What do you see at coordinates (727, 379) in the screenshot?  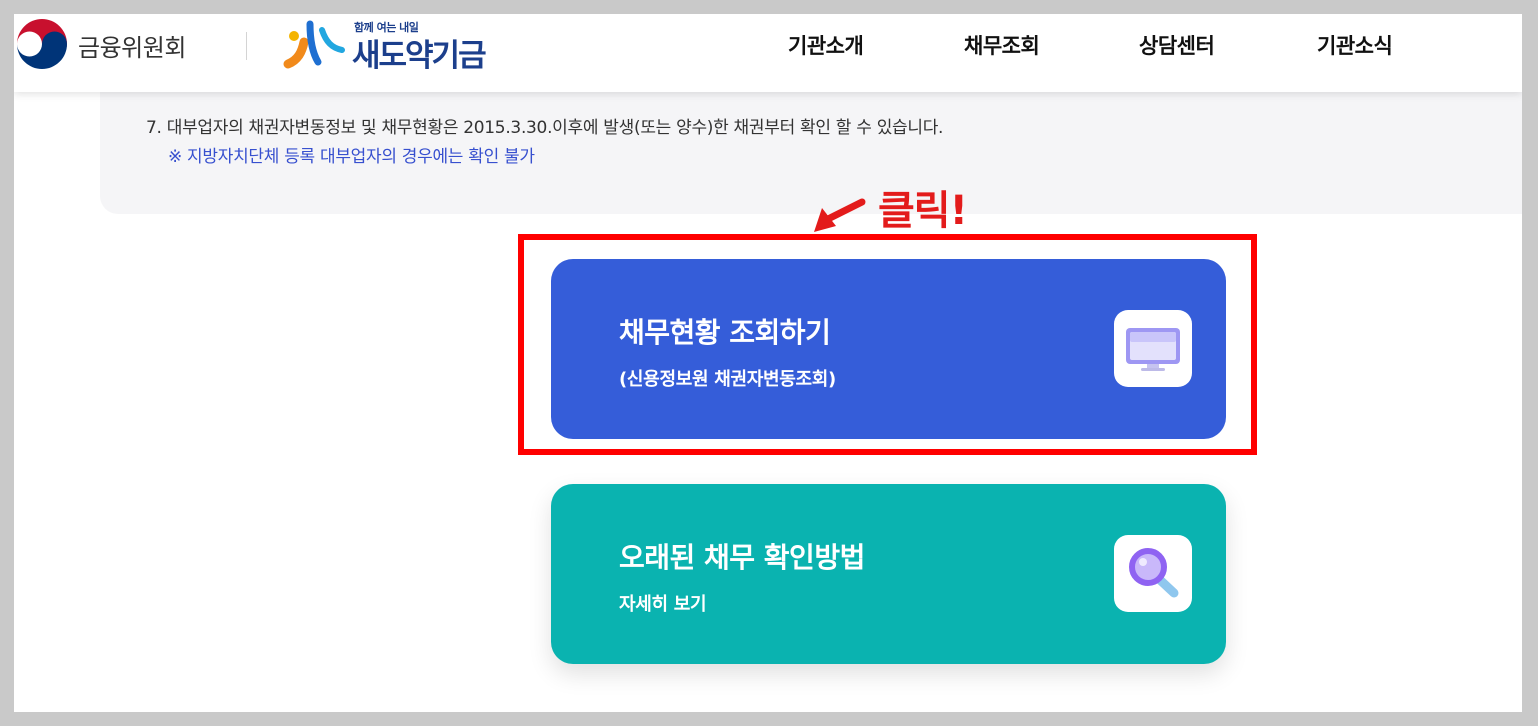 I see `card-subtitle: (신용정보원 채권자변동조회)` at bounding box center [727, 379].